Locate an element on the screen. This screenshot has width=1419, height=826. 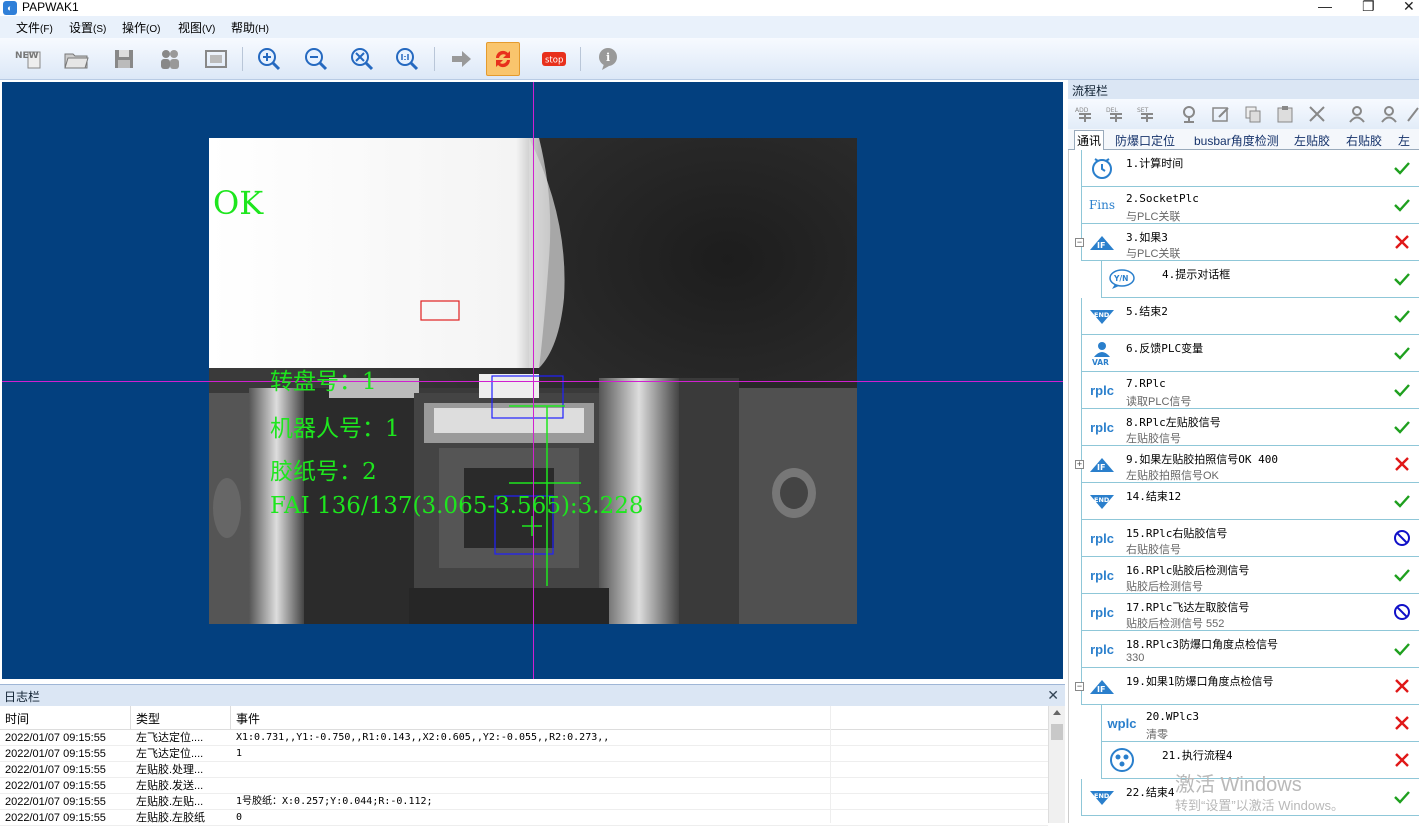
screen-button is located at coordinates (216, 59).